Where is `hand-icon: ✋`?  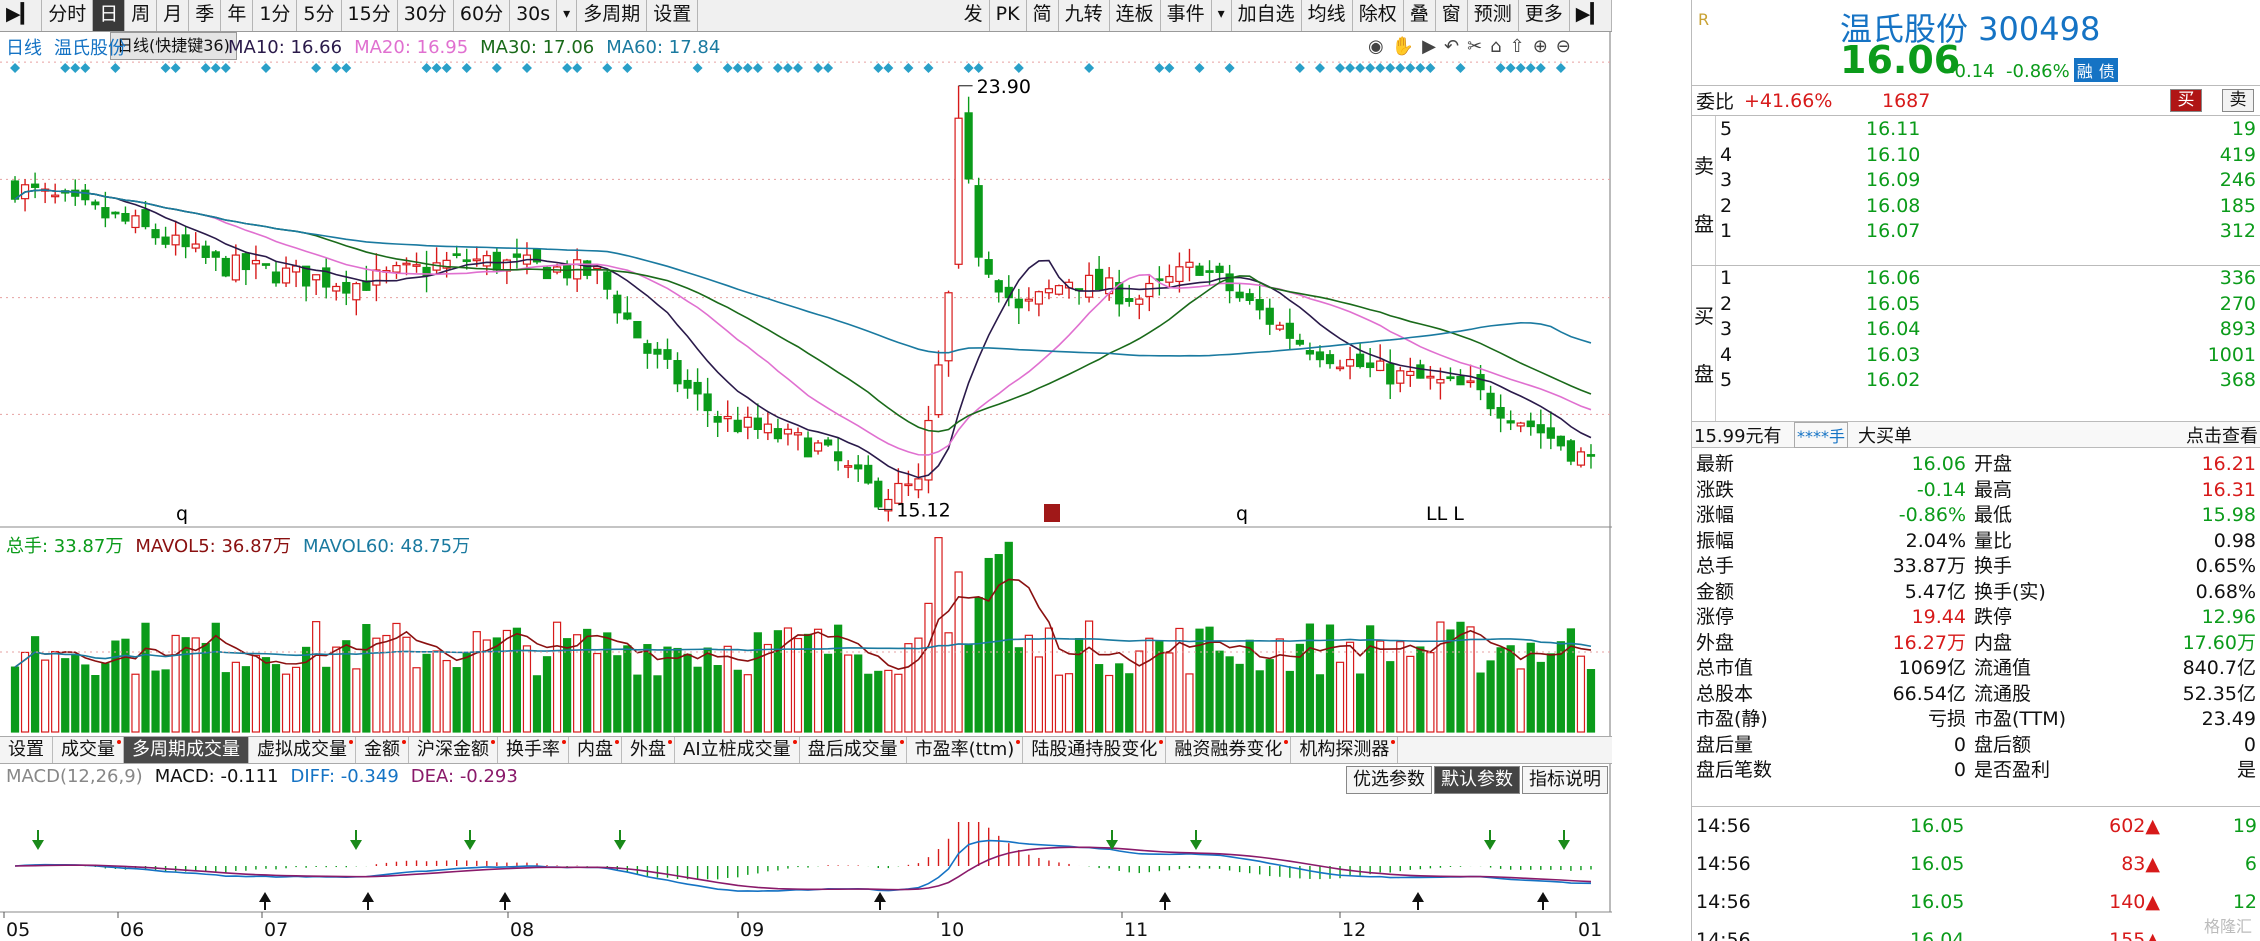 hand-icon: ✋ is located at coordinates (1403, 46).